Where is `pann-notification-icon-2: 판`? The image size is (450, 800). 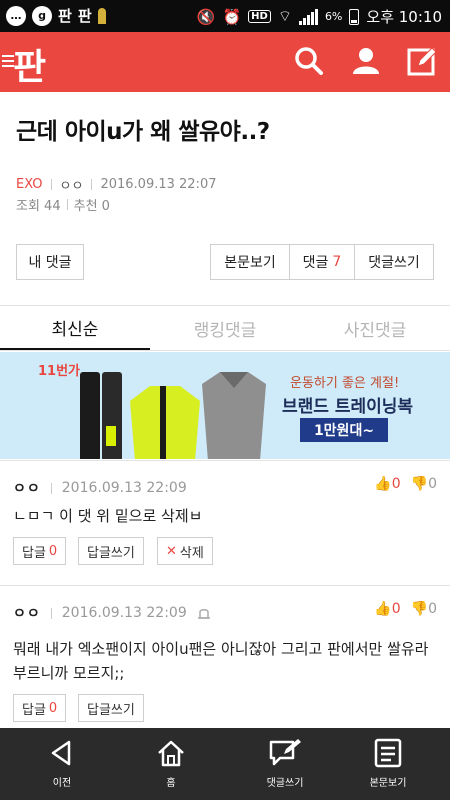 pann-notification-icon-2: 판 is located at coordinates (84, 16).